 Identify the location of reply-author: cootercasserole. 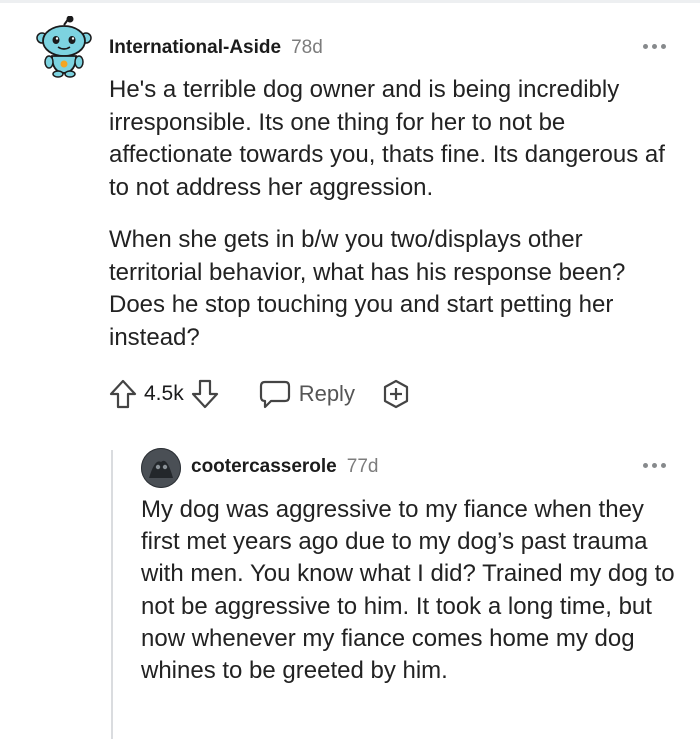
(264, 467).